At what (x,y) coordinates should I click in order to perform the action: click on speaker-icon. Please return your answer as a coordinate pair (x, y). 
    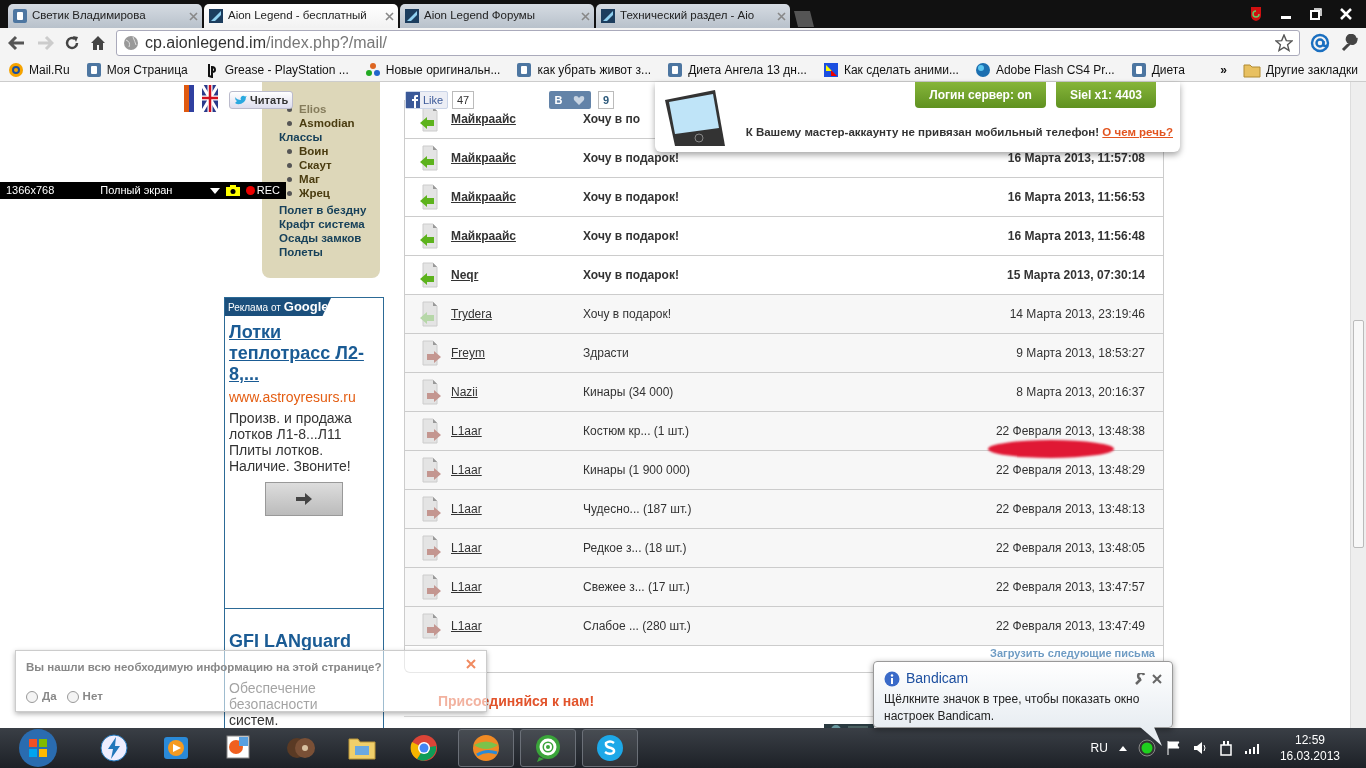
    Looking at the image, I should click on (1199, 748).